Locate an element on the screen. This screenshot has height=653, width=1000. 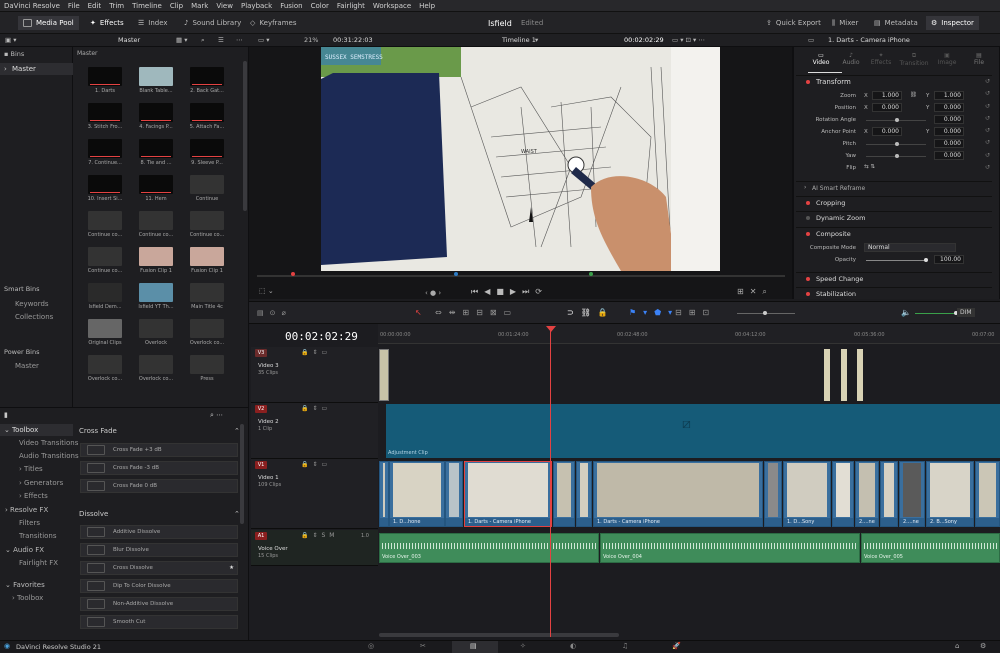
sort-icon: ☰ is located at coordinates (221, 40).